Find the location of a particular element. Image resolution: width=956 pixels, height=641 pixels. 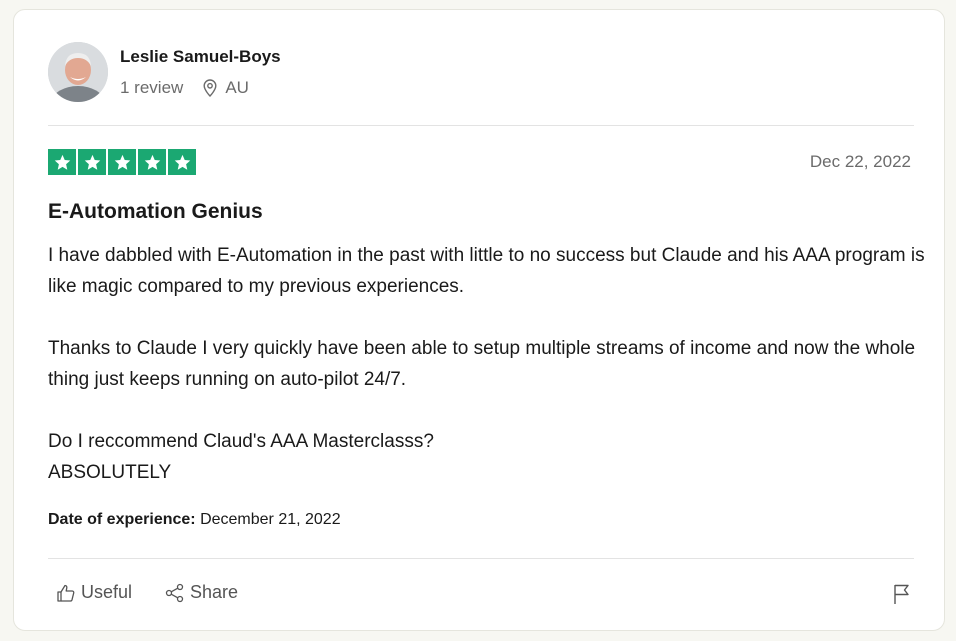

review-date: Dec 22, 2022 is located at coordinates (860, 161).